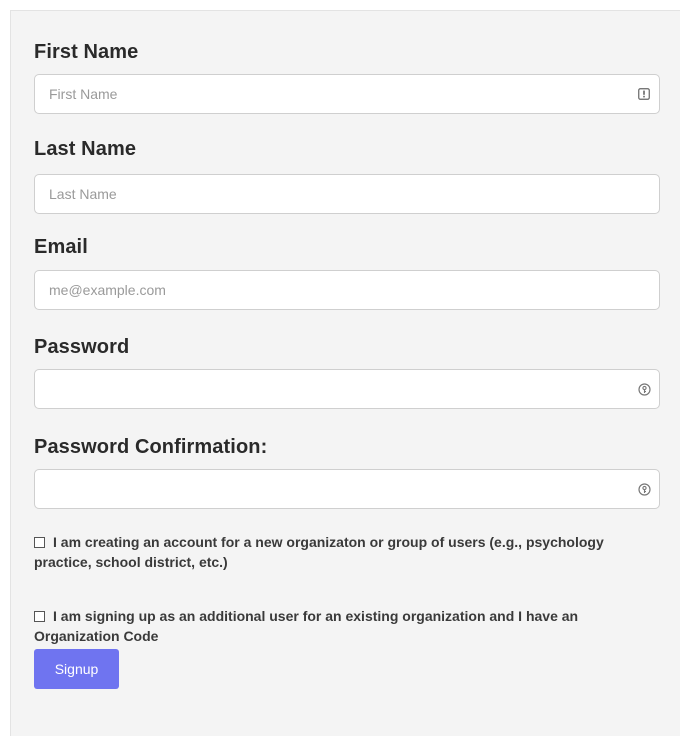 This screenshot has width=680, height=736. I want to click on last-name-input, so click(347, 194).